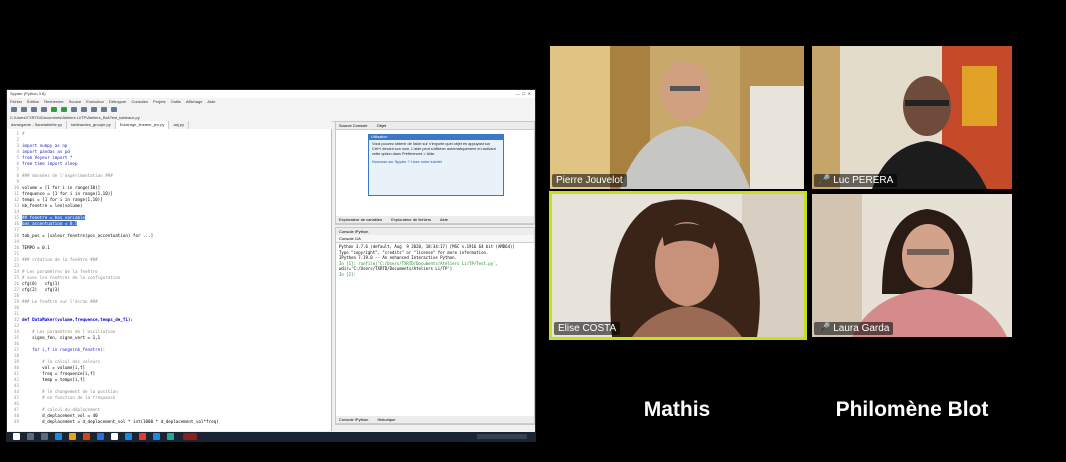 Image resolution: width=1066 pixels, height=462 pixels. Describe the element at coordinates (50, 163) in the screenshot. I see `code-text: from time import sleep` at that location.